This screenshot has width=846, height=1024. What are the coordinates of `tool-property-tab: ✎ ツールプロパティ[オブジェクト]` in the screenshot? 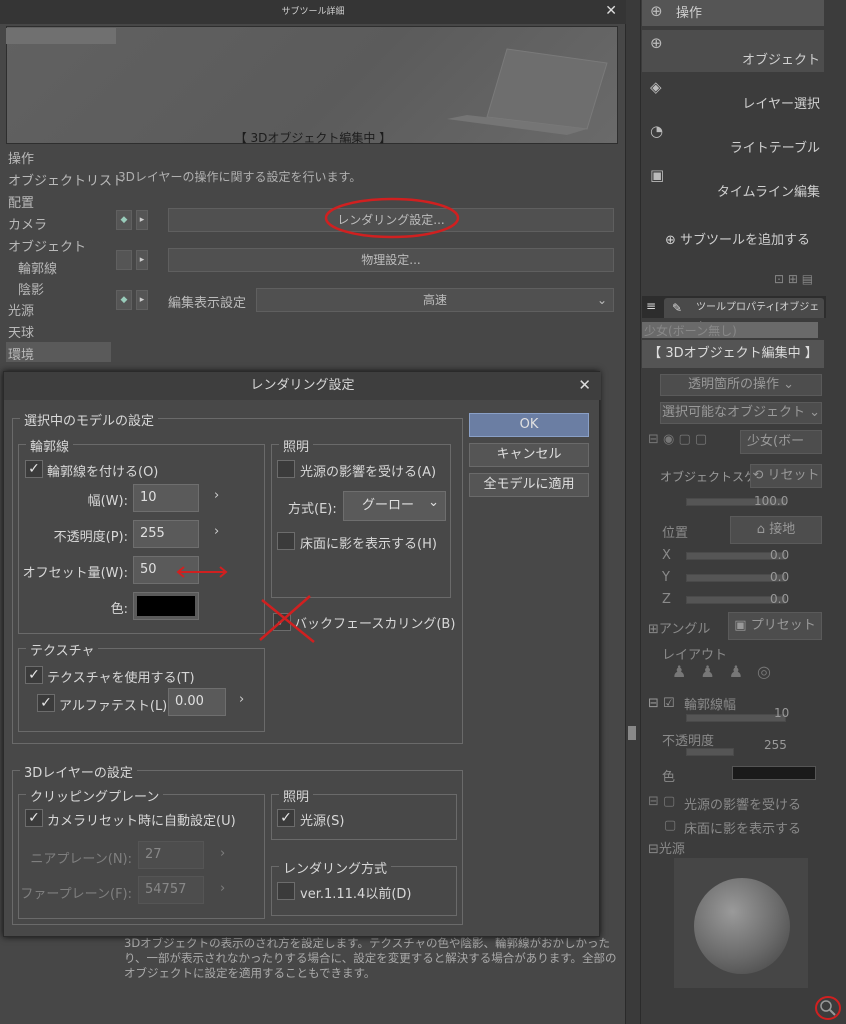 It's located at (744, 315).